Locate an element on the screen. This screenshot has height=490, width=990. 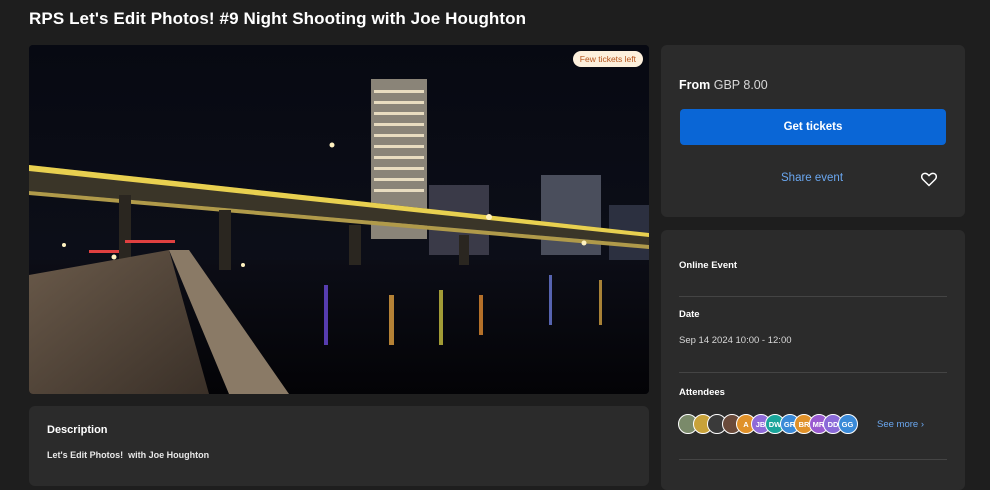
date-label: Date is located at coordinates (689, 314).